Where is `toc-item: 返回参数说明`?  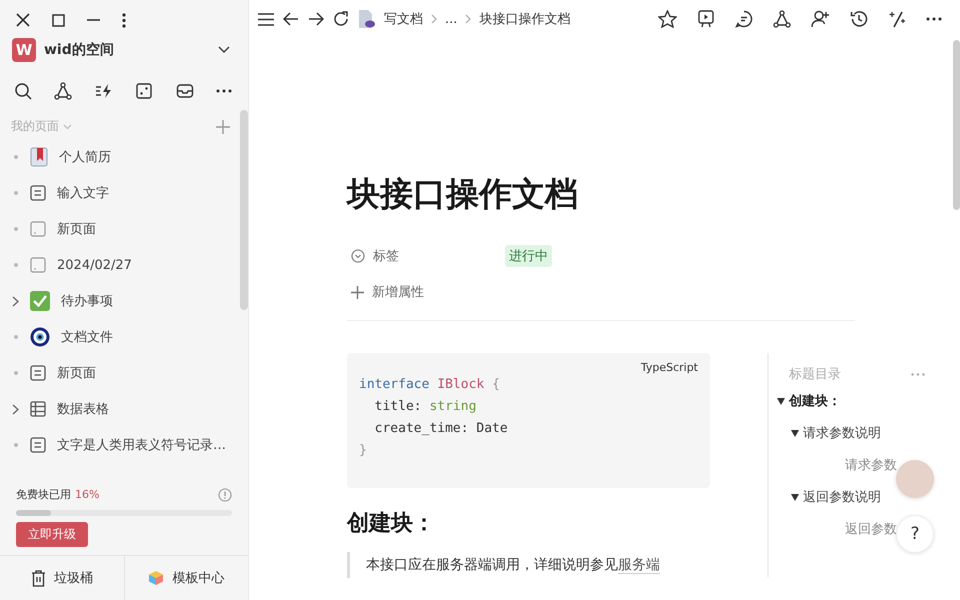 toc-item: 返回参数说明 is located at coordinates (842, 497).